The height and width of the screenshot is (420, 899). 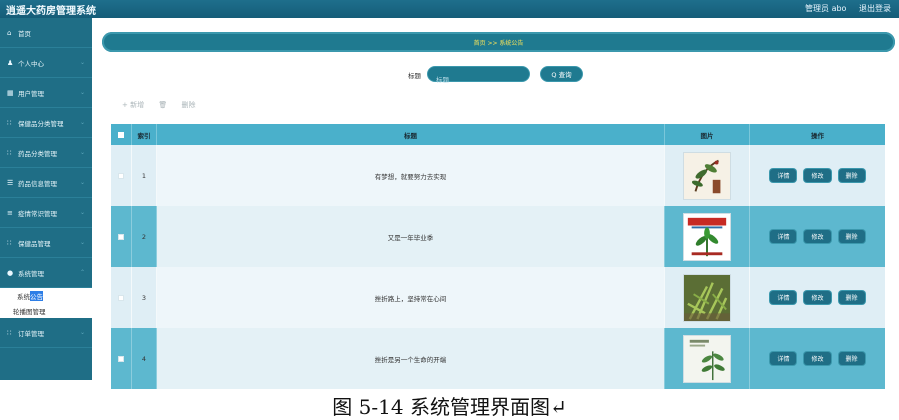 What do you see at coordinates (31, 93) in the screenshot?
I see `sidebar-item-label: 用户管理` at bounding box center [31, 93].